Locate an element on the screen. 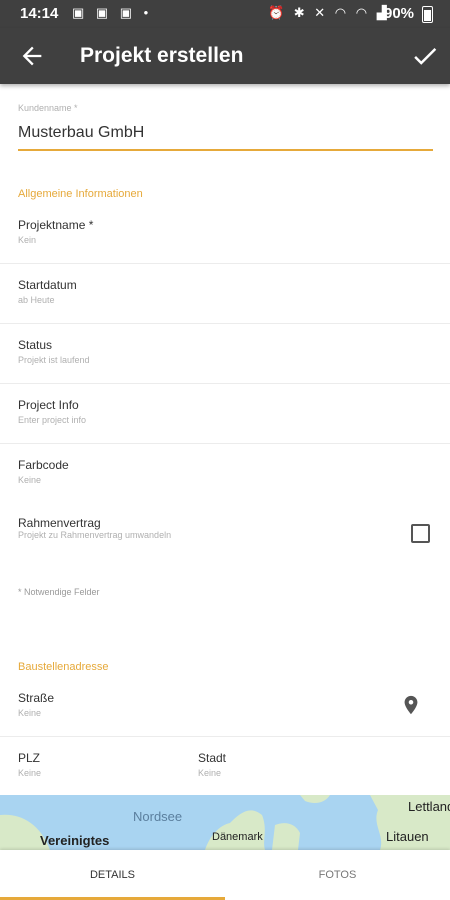  map-label-nordsee: Nordsee is located at coordinates (158, 816).